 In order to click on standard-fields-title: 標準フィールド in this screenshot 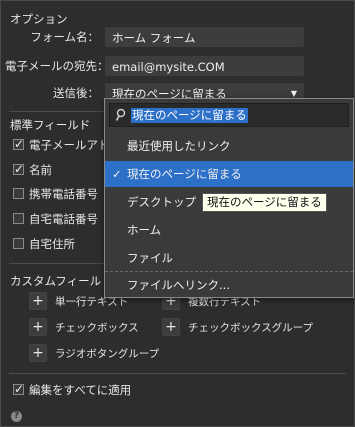, I will do `click(50, 125)`.